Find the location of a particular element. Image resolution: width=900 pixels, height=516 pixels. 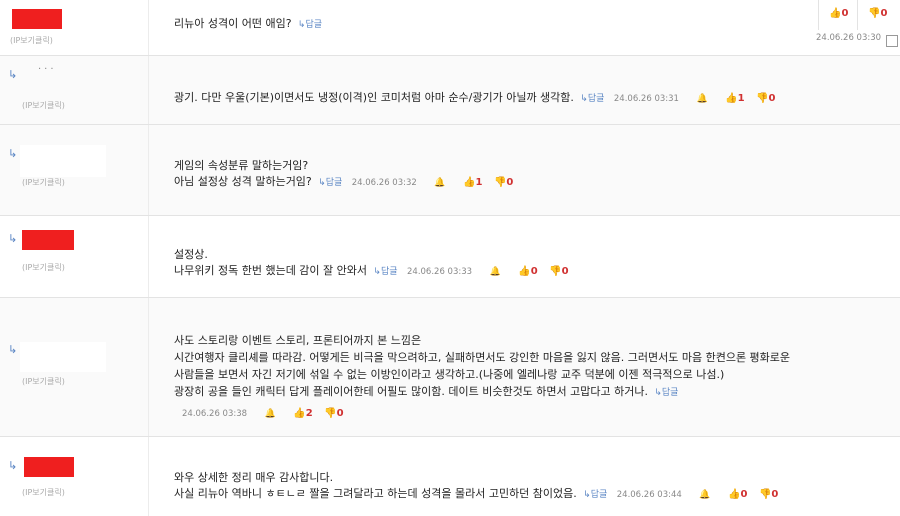

like-box: 👍0 is located at coordinates (837, 15).